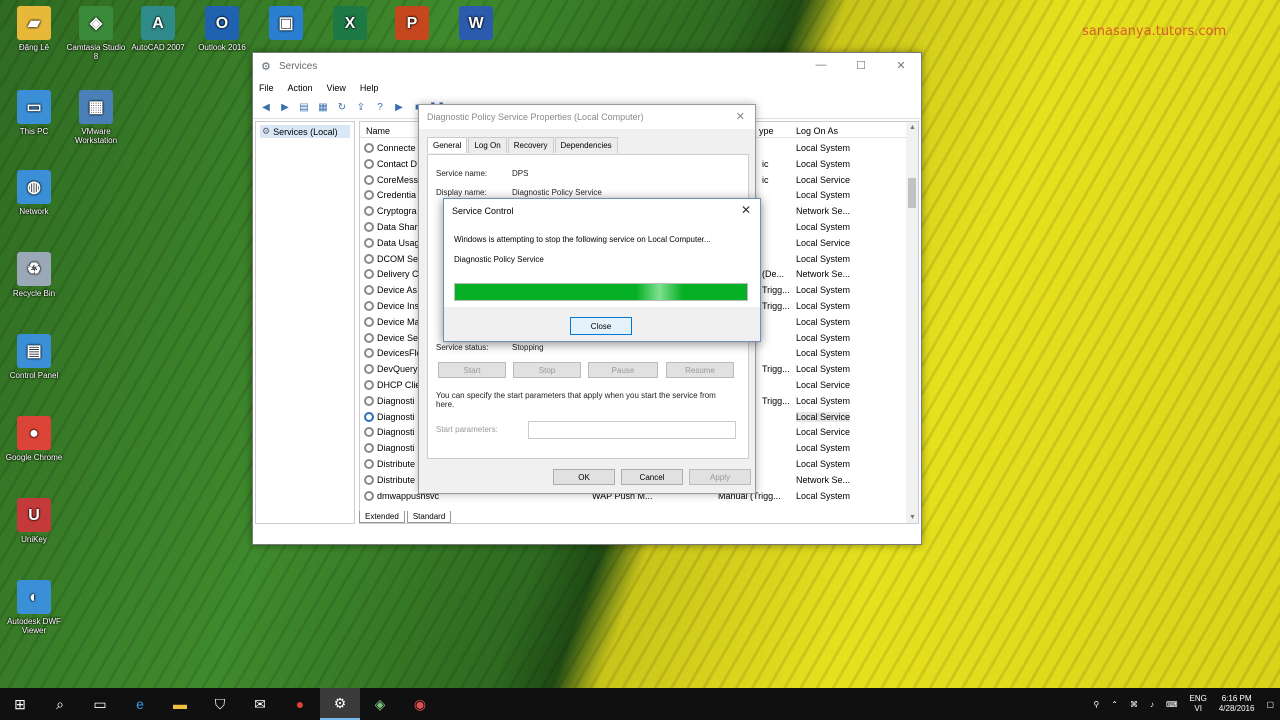 The image size is (1280, 720). Describe the element at coordinates (429, 517) in the screenshot. I see `tab-standard: Standard` at that location.